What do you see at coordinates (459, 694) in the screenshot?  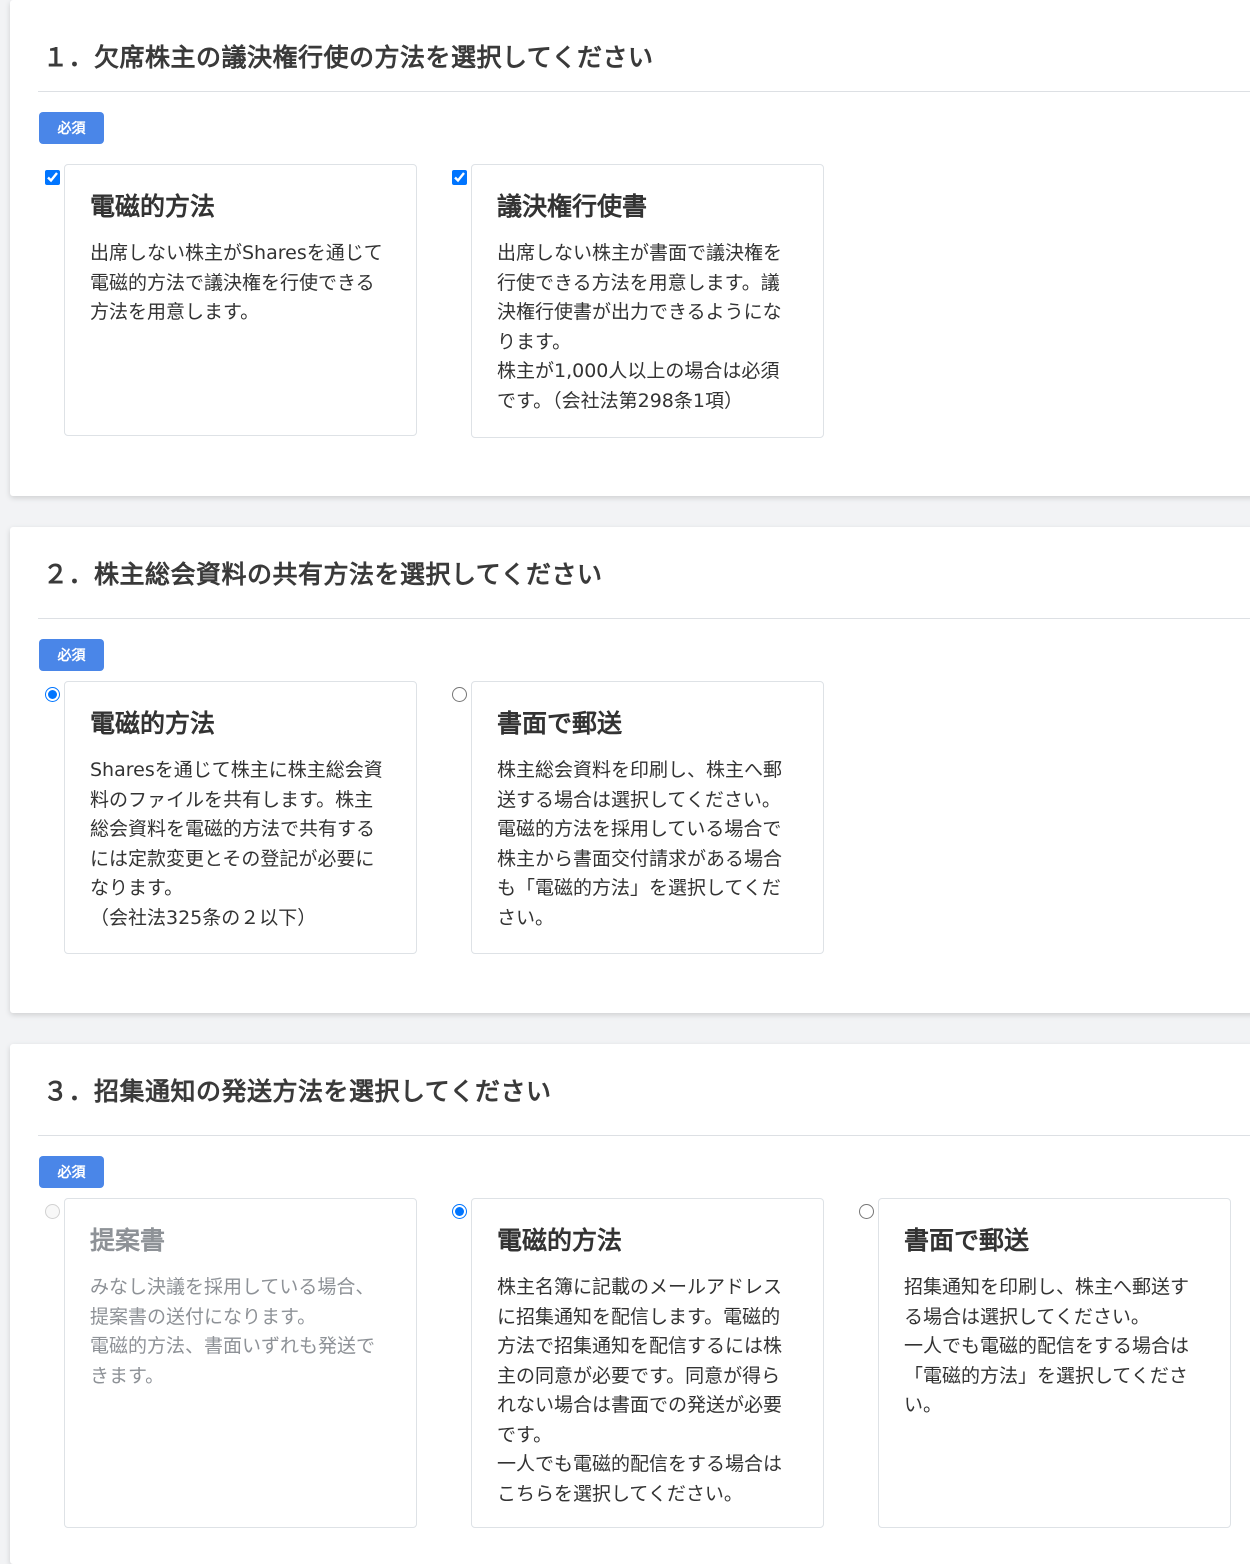 I see `mail-sharing-radio` at bounding box center [459, 694].